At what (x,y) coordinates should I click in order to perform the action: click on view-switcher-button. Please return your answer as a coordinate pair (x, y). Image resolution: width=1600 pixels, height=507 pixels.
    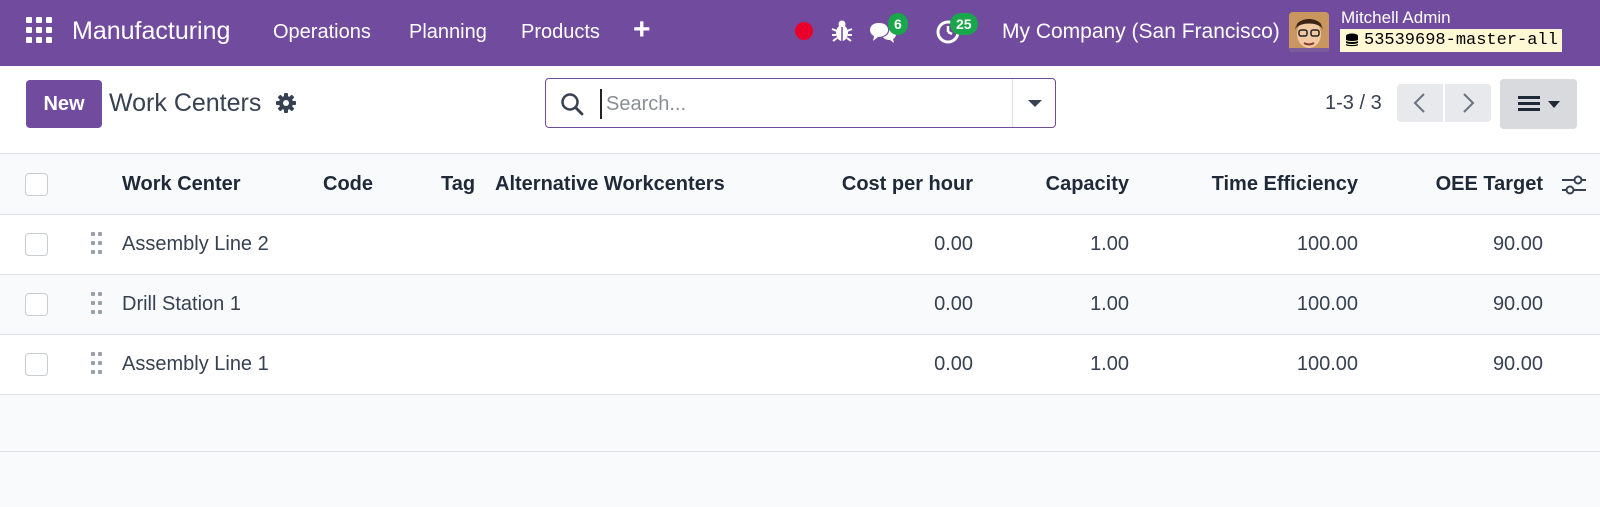
    Looking at the image, I should click on (1538, 104).